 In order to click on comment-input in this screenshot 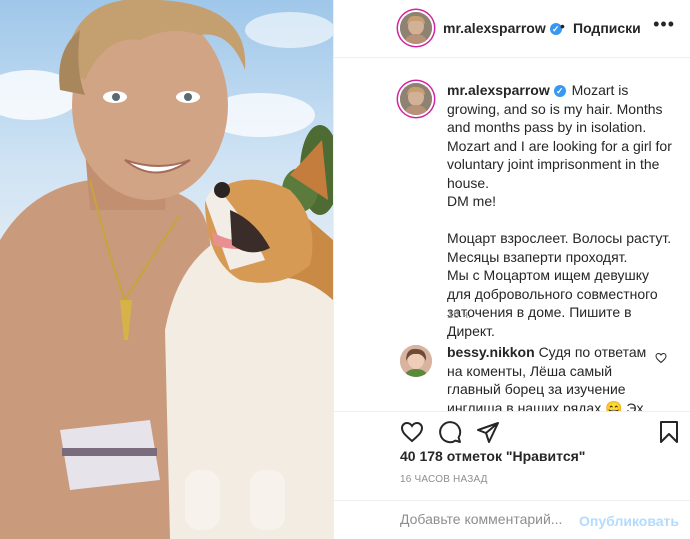, I will do `click(495, 519)`.